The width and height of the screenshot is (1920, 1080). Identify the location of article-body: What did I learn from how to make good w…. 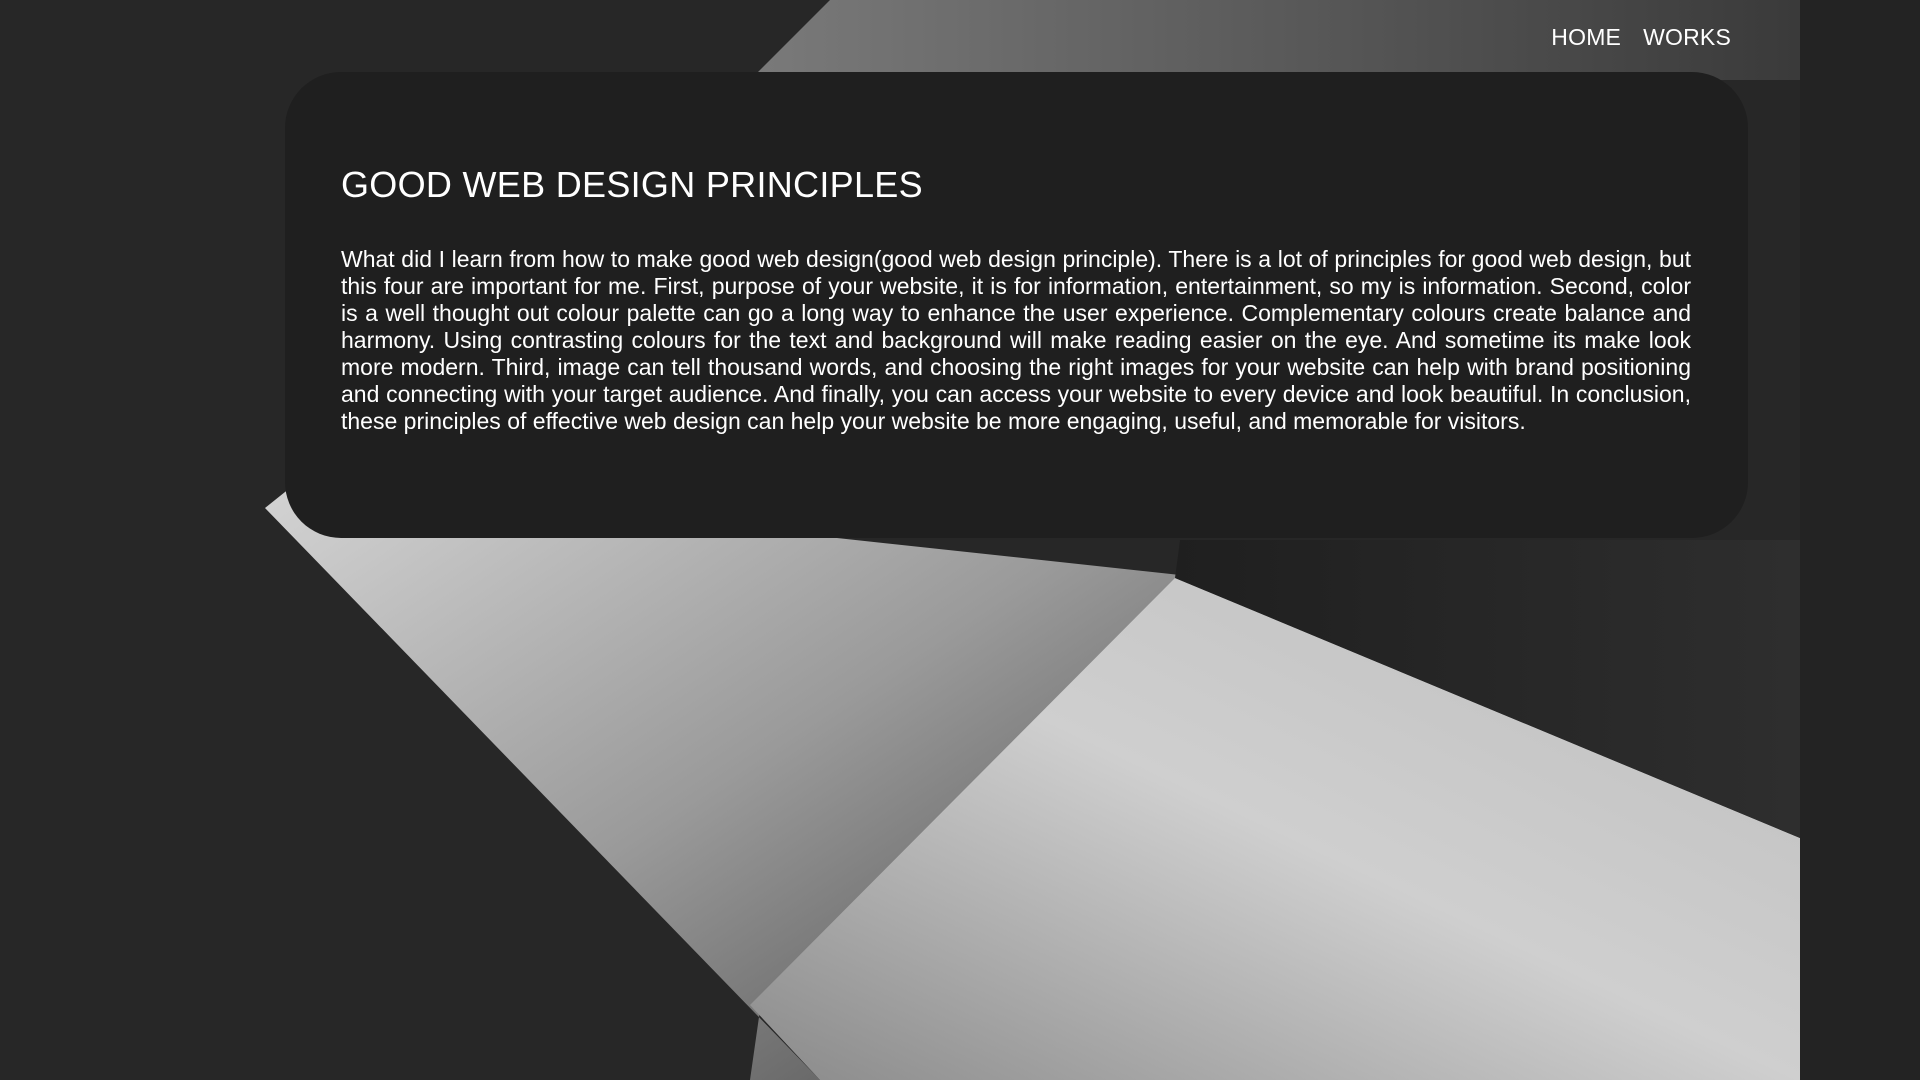
(1016, 340).